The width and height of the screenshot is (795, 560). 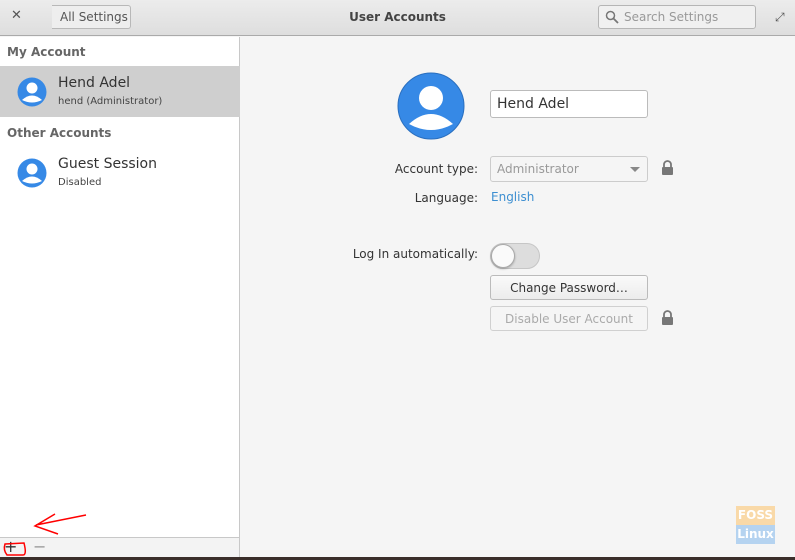 I want to click on language-label: Language:, so click(x=446, y=198).